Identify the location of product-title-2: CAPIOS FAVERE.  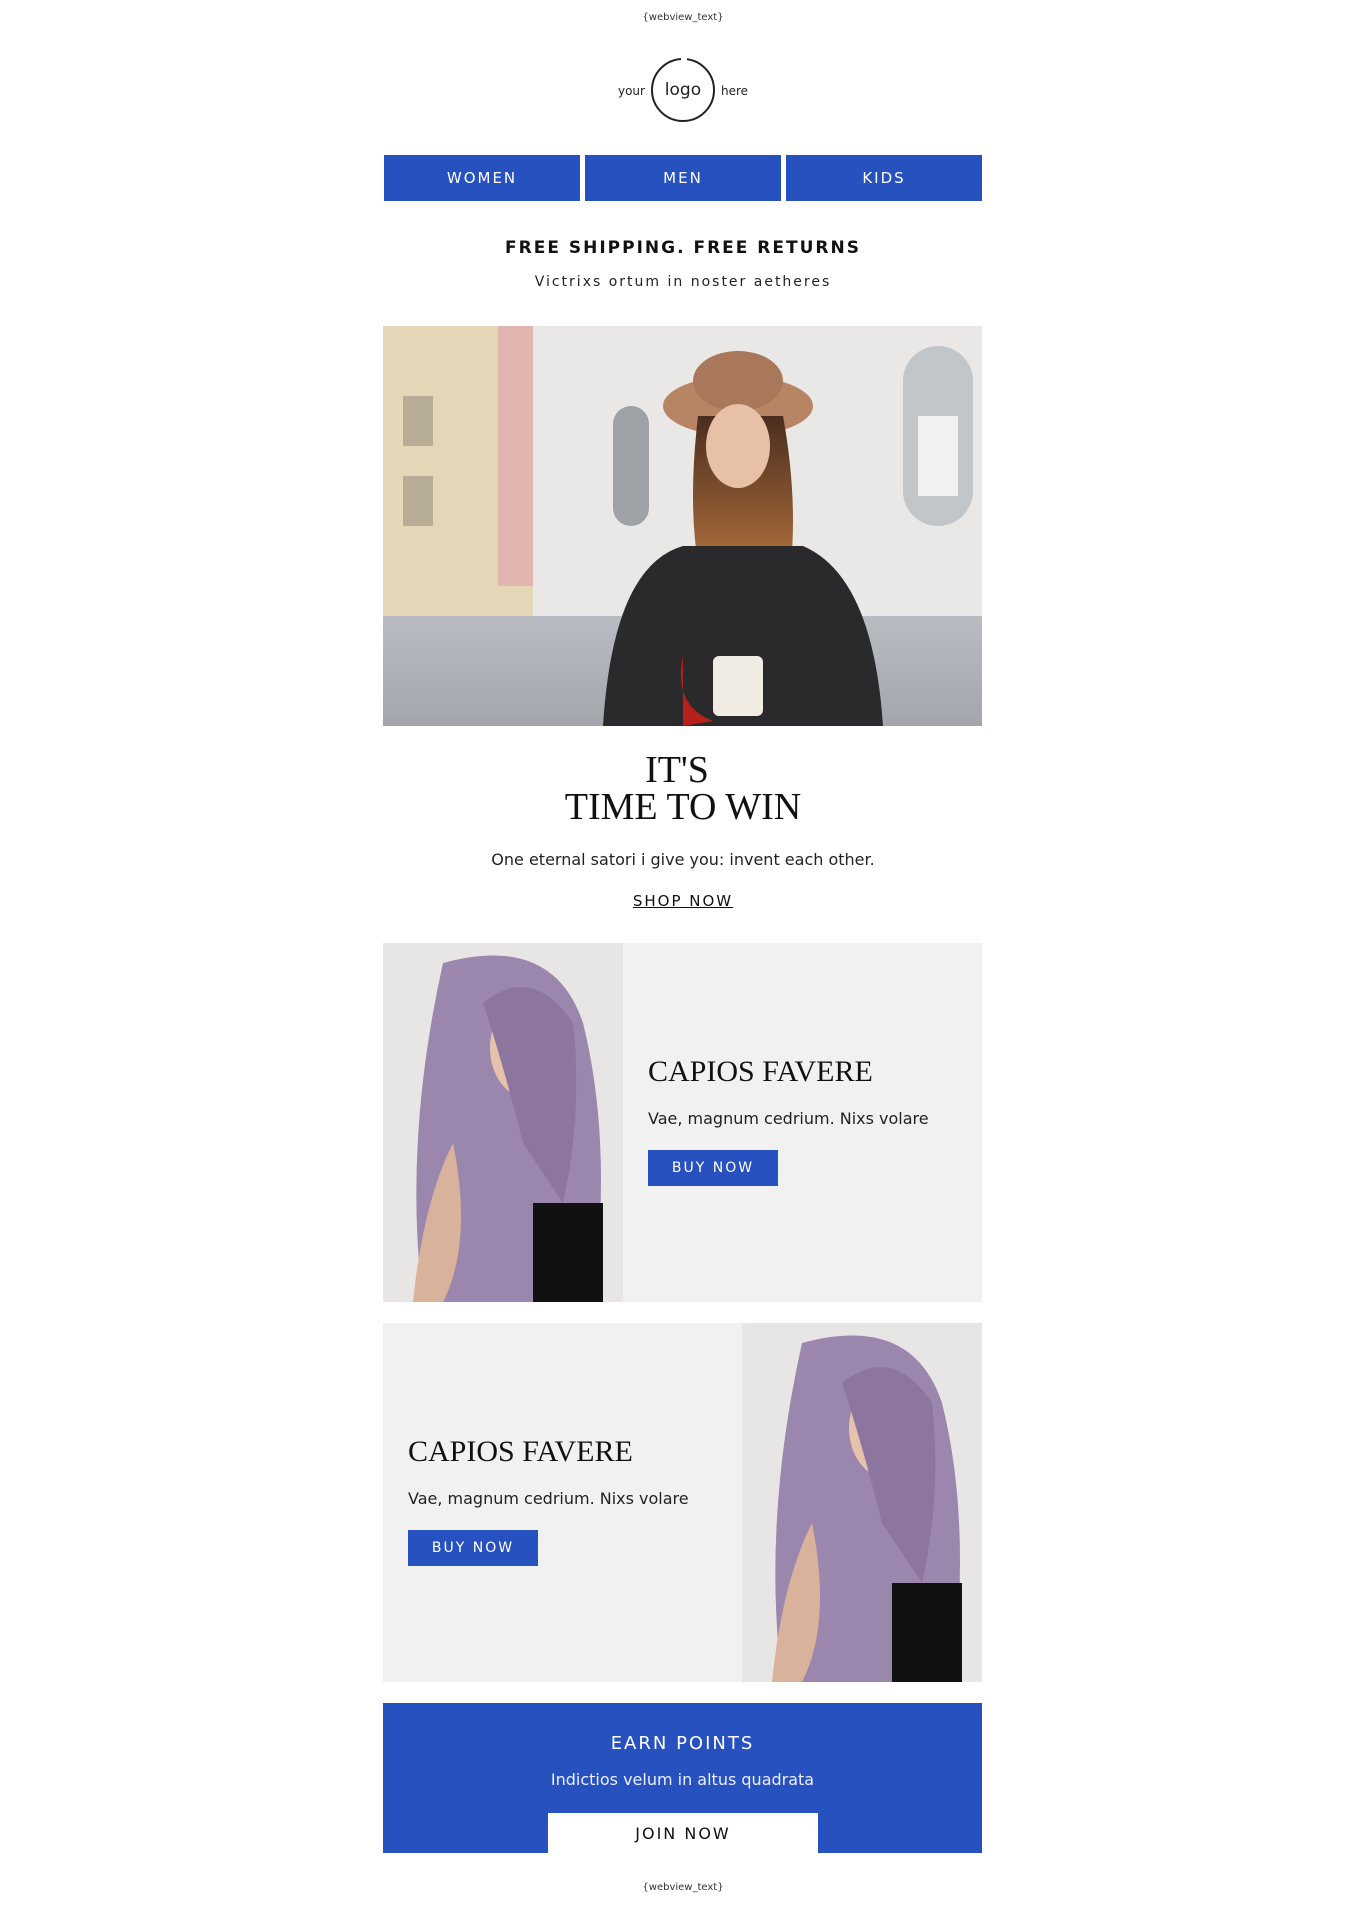
(520, 1451).